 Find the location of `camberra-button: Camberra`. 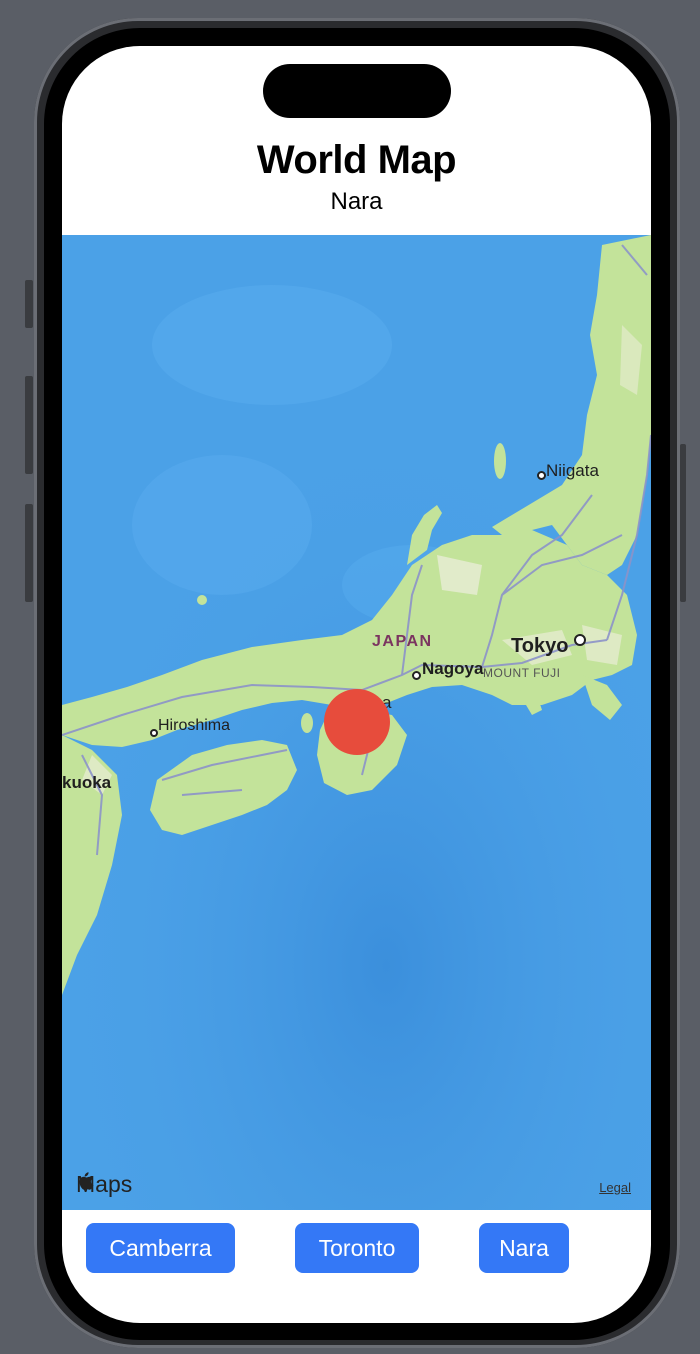

camberra-button: Camberra is located at coordinates (160, 1248).